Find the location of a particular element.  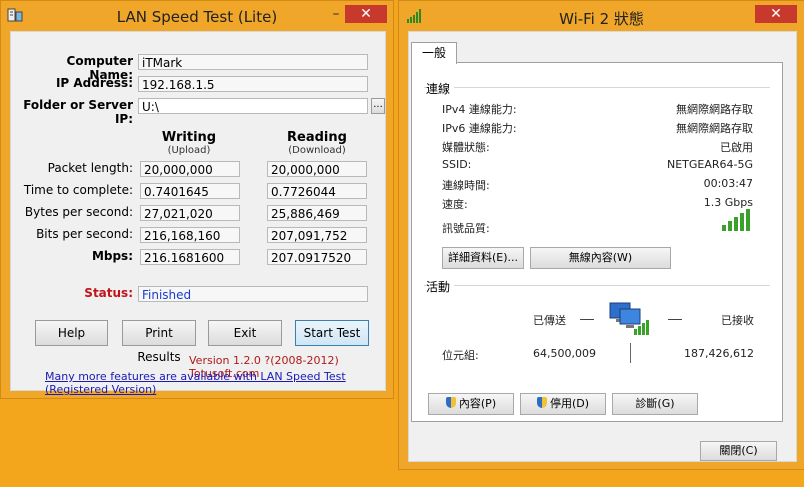

signal-quality-label: 訊號品質: is located at coordinates (466, 228).